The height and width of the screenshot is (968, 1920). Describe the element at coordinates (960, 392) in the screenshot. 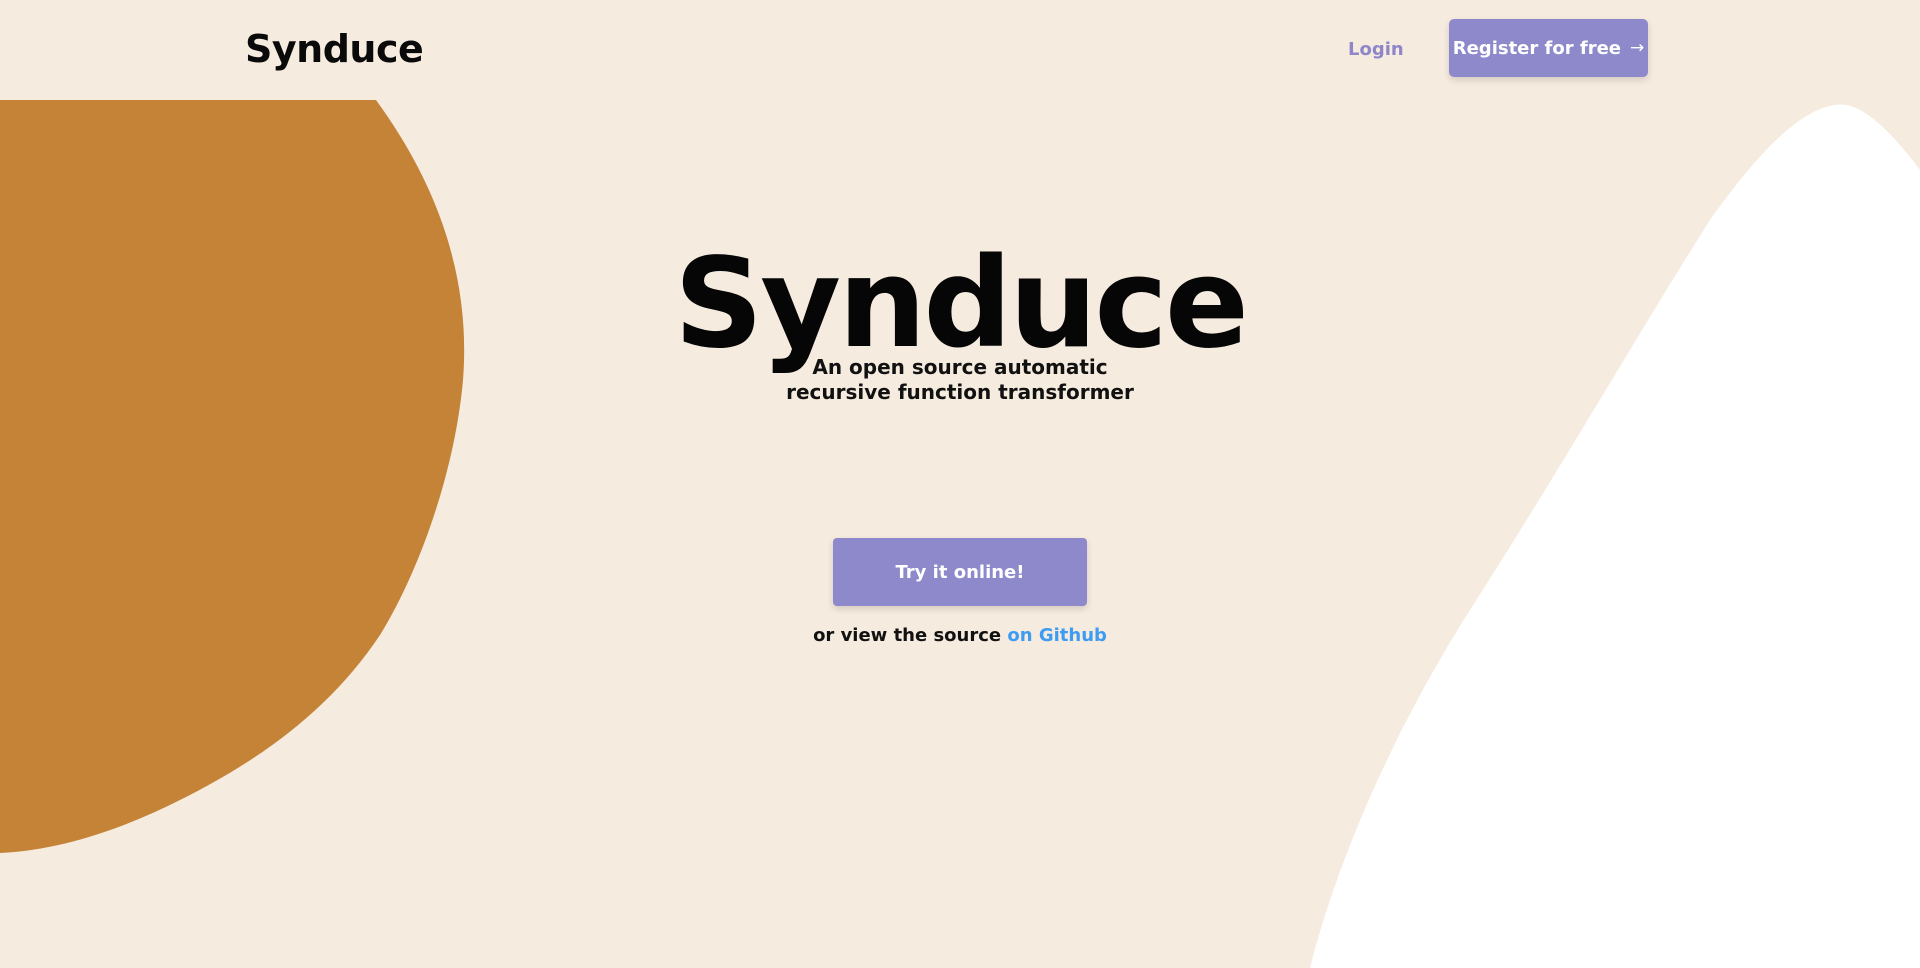

I see `hero-subtitle-line-2: recursive function transformer` at that location.